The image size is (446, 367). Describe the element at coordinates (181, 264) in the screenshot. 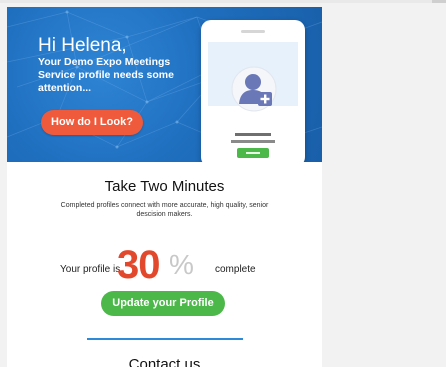

I see `progress-percent-sign: %` at that location.